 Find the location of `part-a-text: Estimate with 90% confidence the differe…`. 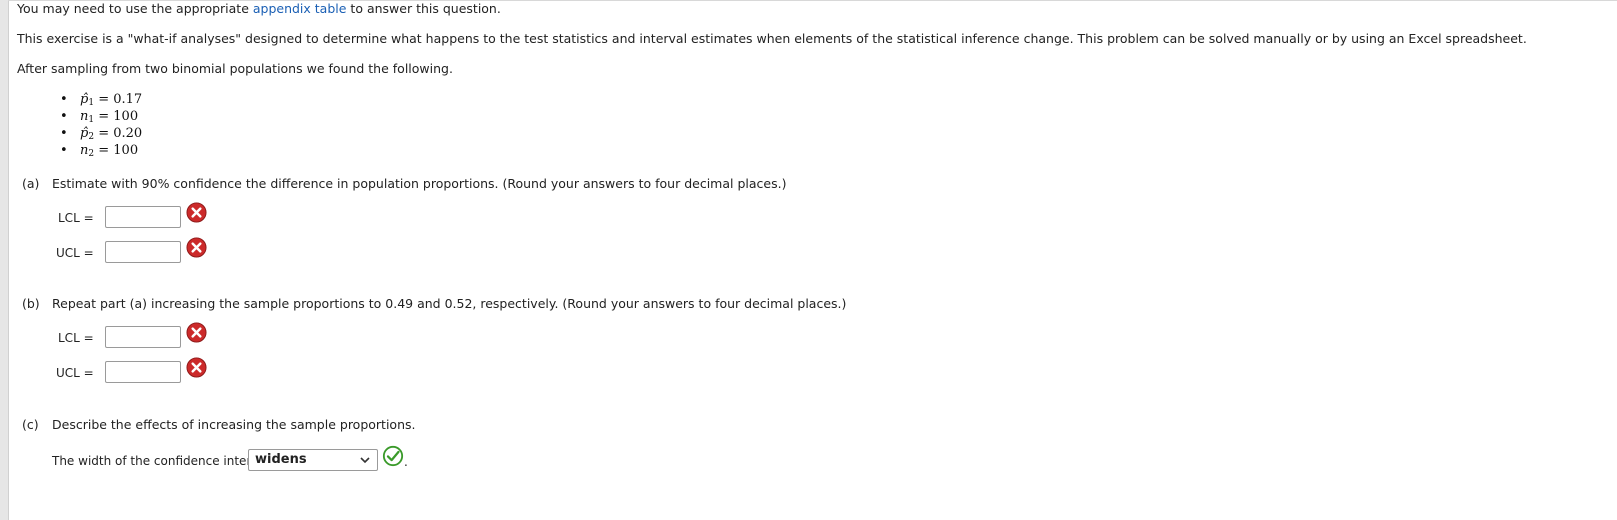

part-a-text: Estimate with 90% confidence the differe… is located at coordinates (419, 183).